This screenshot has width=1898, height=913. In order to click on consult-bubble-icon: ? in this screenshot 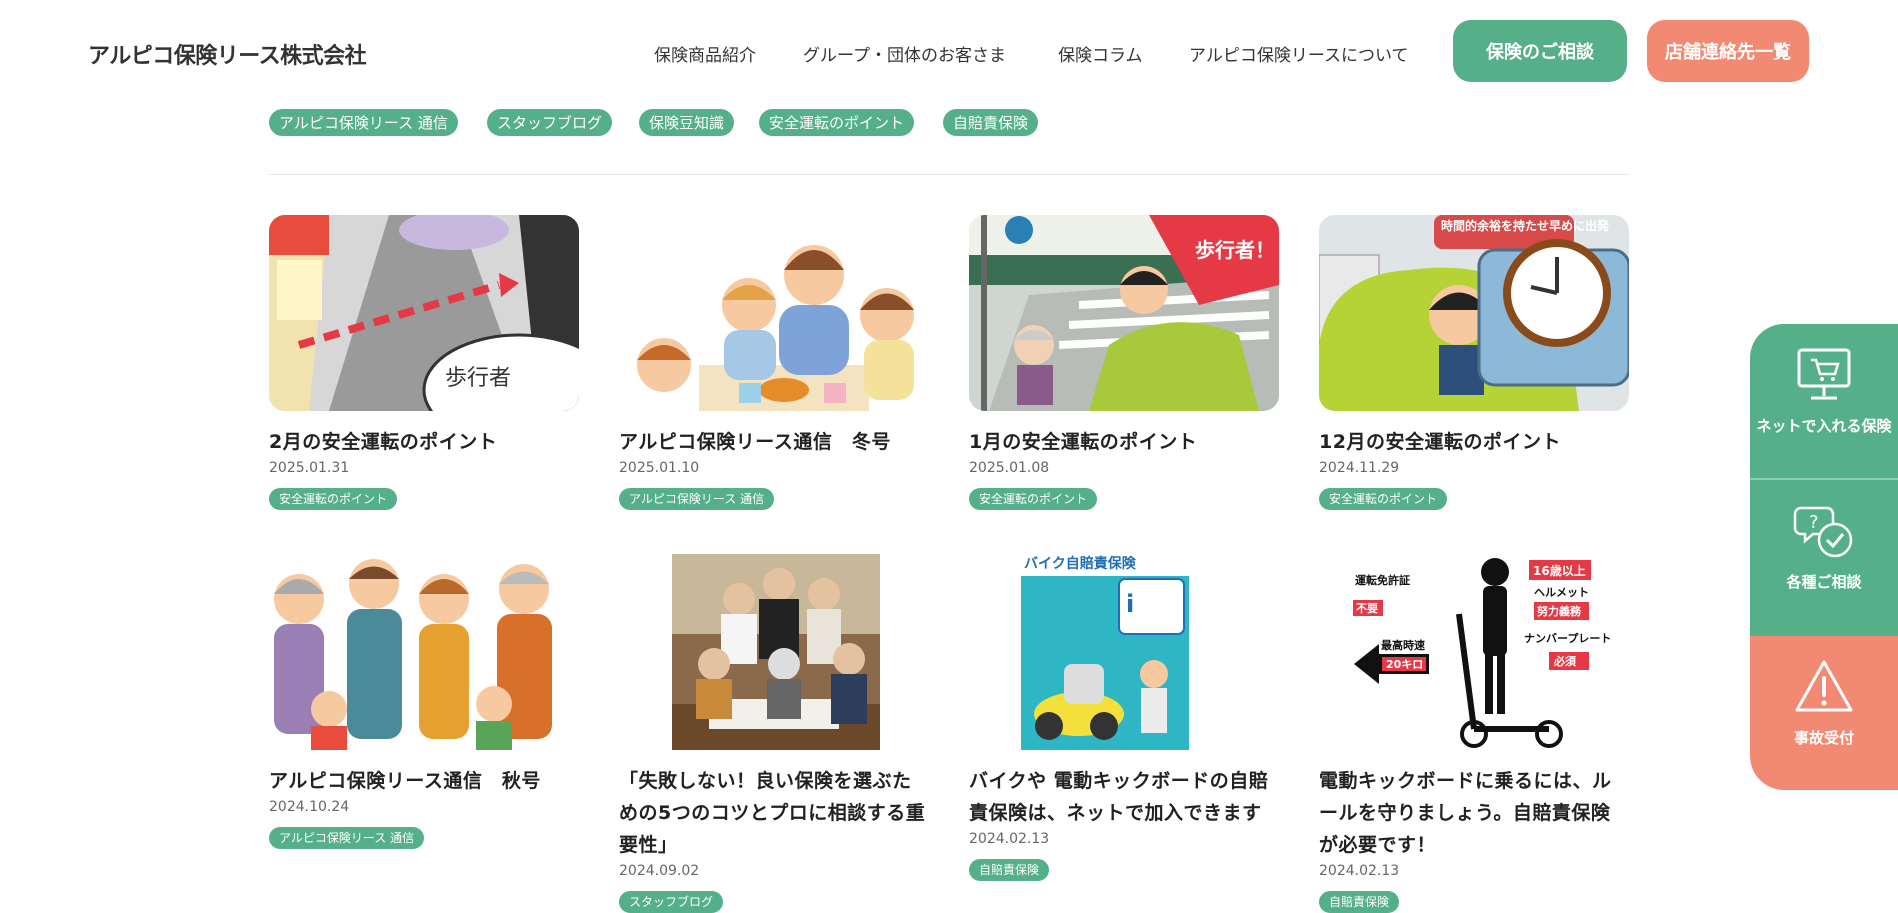, I will do `click(1823, 532)`.